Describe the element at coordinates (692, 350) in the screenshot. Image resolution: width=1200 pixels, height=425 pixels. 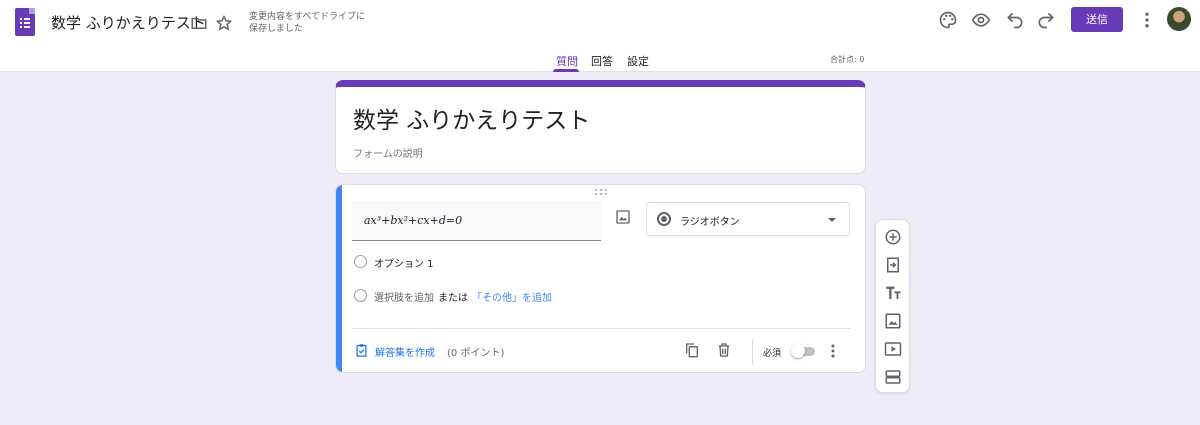
I see `duplicate-icon` at that location.